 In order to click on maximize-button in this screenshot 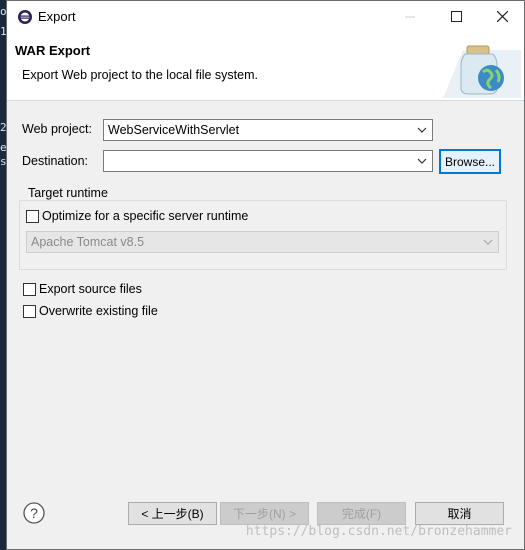, I will do `click(456, 16)`.